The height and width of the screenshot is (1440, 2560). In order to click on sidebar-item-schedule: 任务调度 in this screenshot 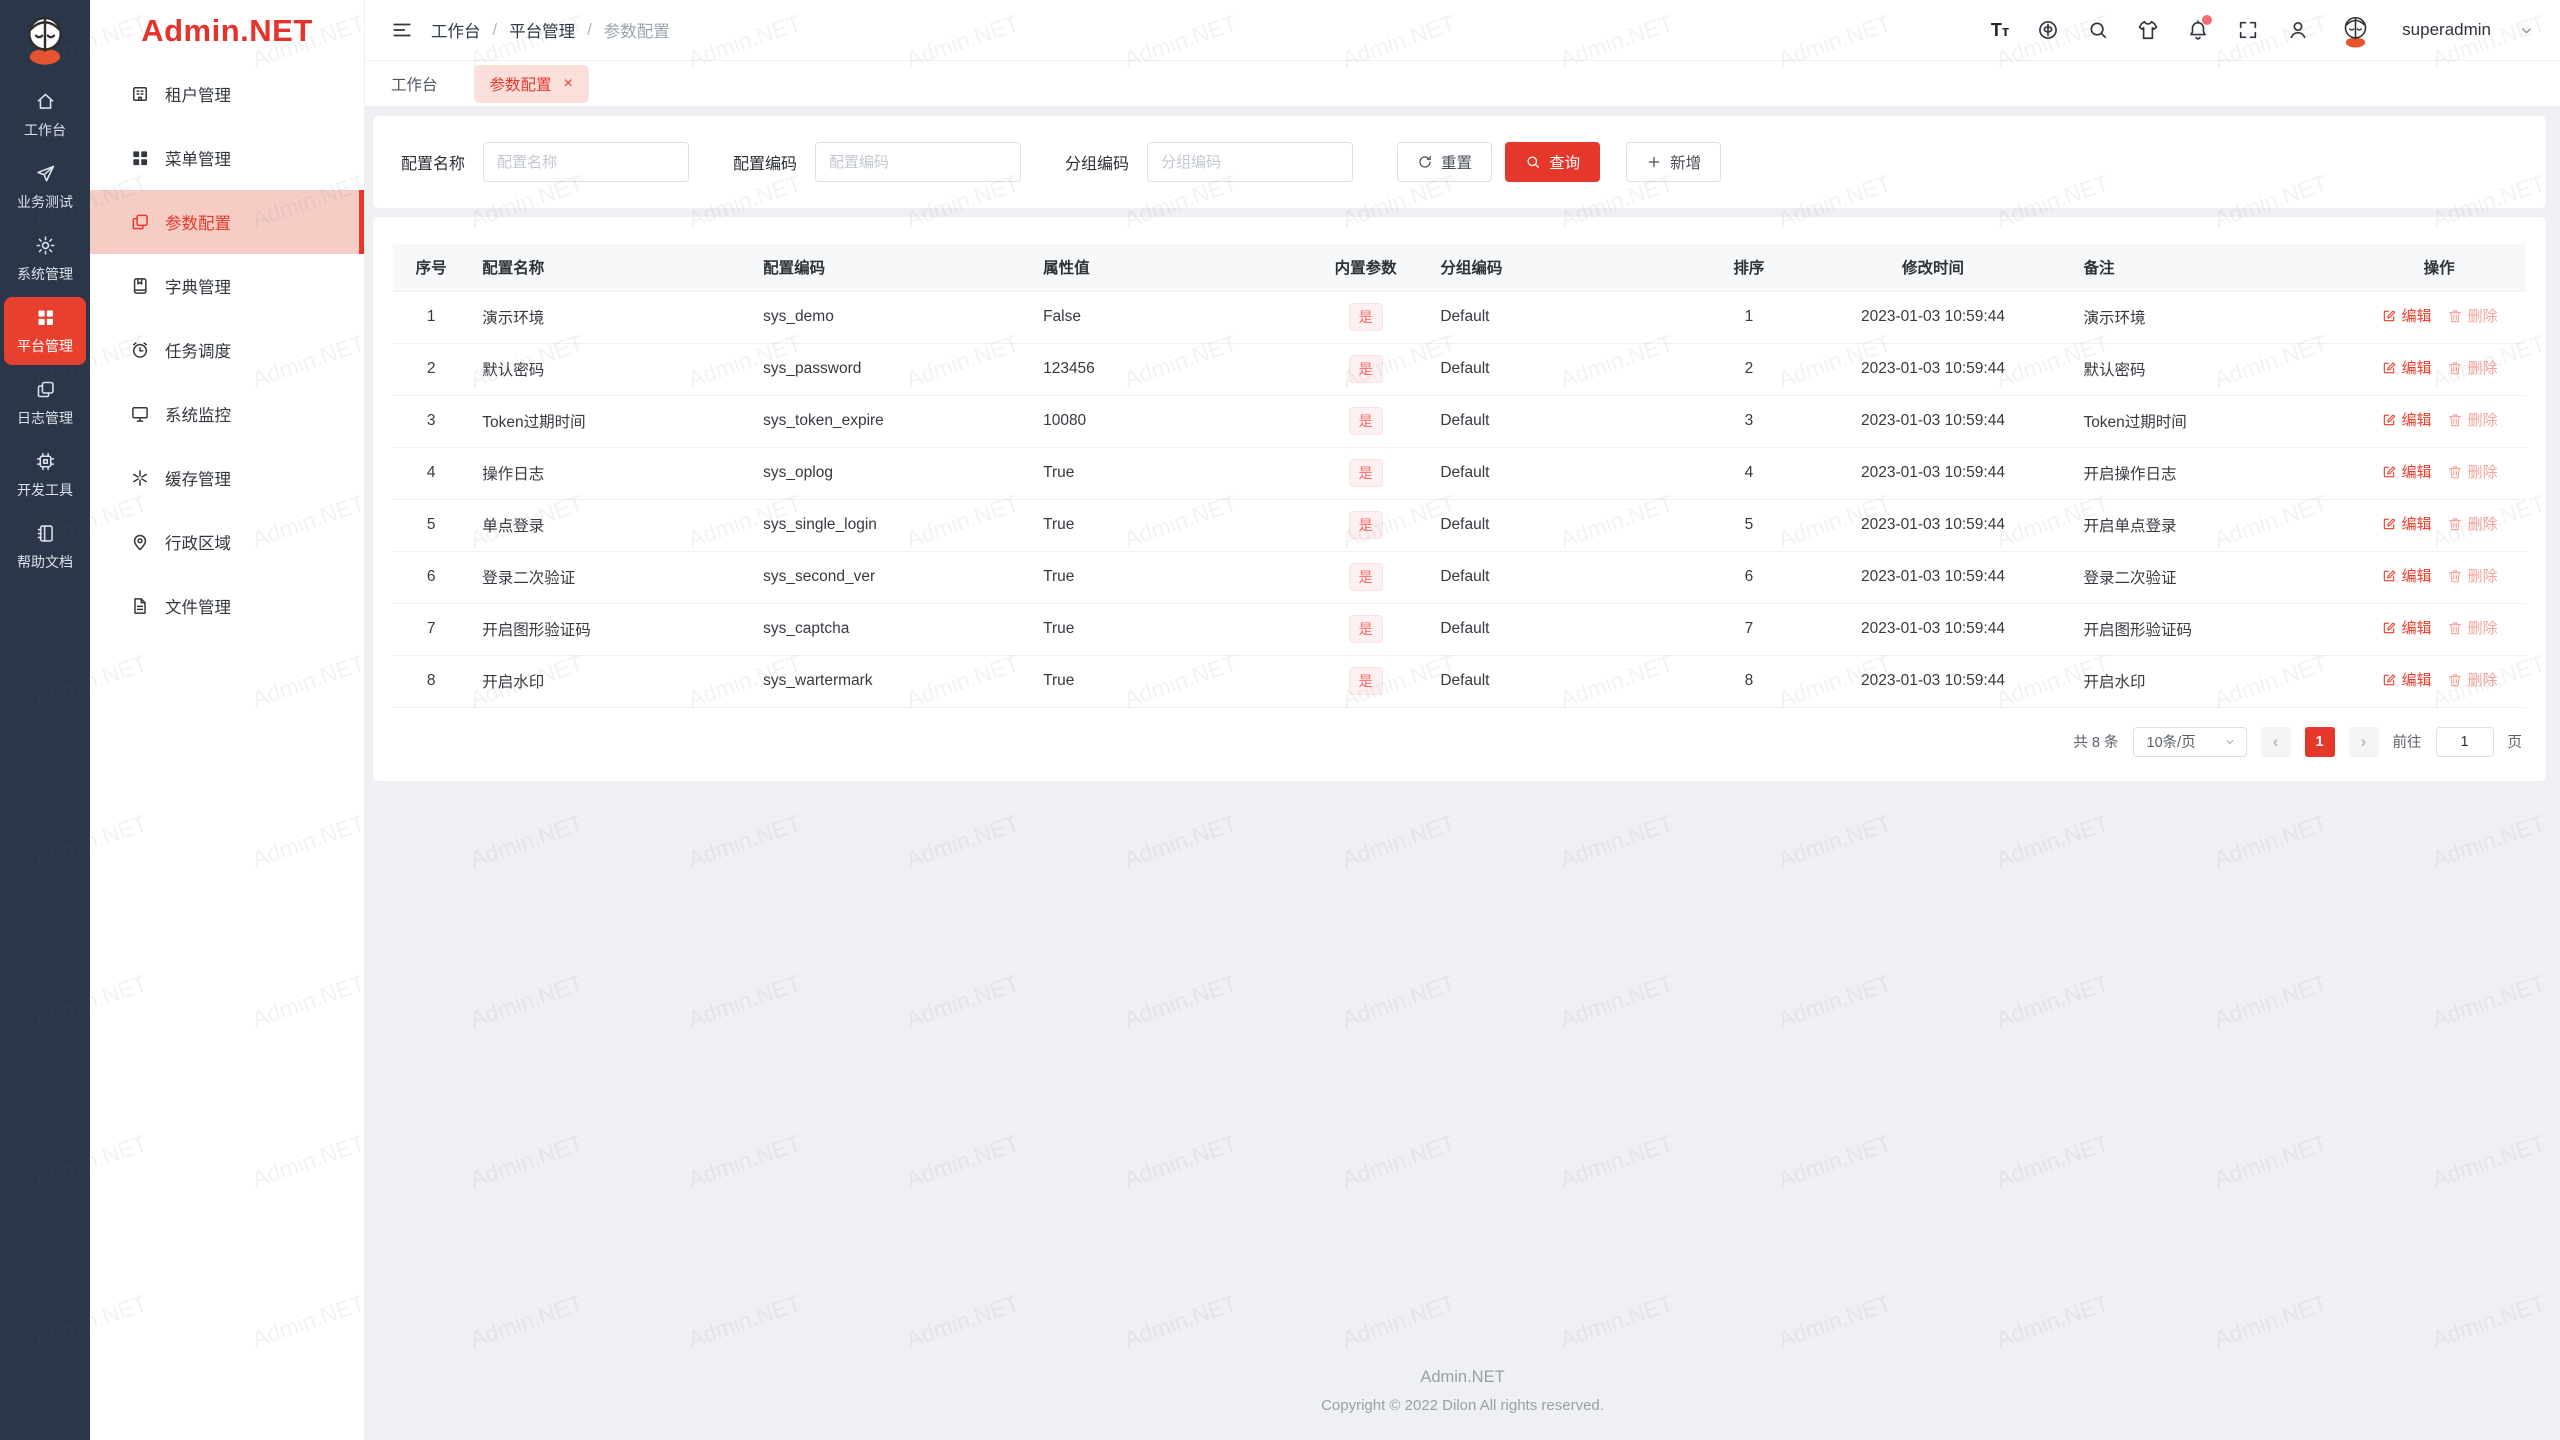, I will do `click(227, 350)`.